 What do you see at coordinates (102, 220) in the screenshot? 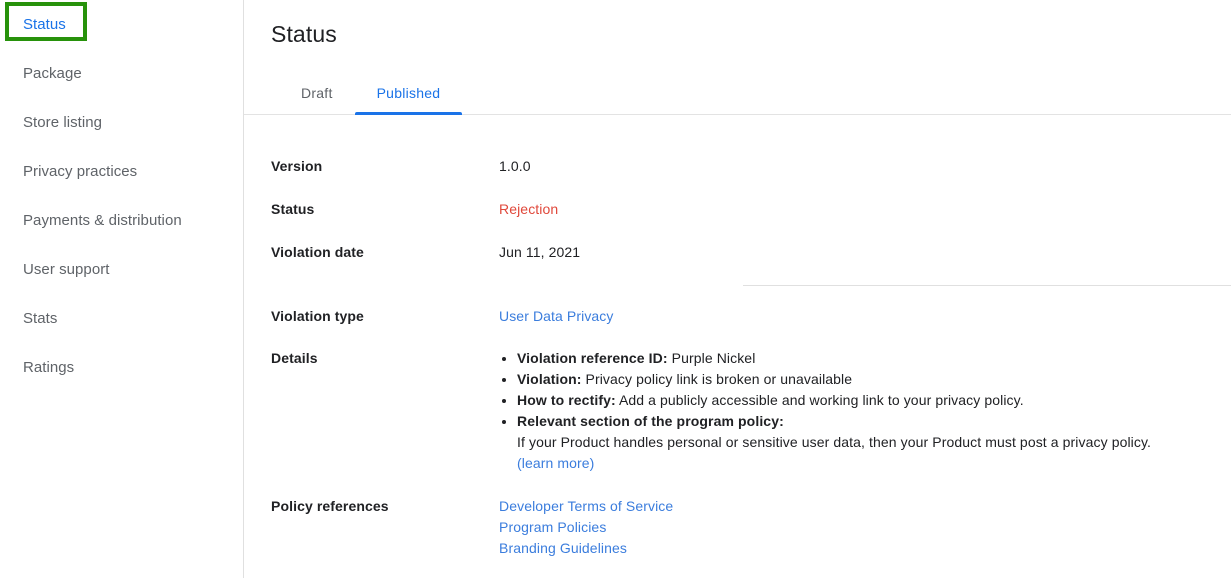
I see `sidebar-item-label: Payments & distribution` at bounding box center [102, 220].